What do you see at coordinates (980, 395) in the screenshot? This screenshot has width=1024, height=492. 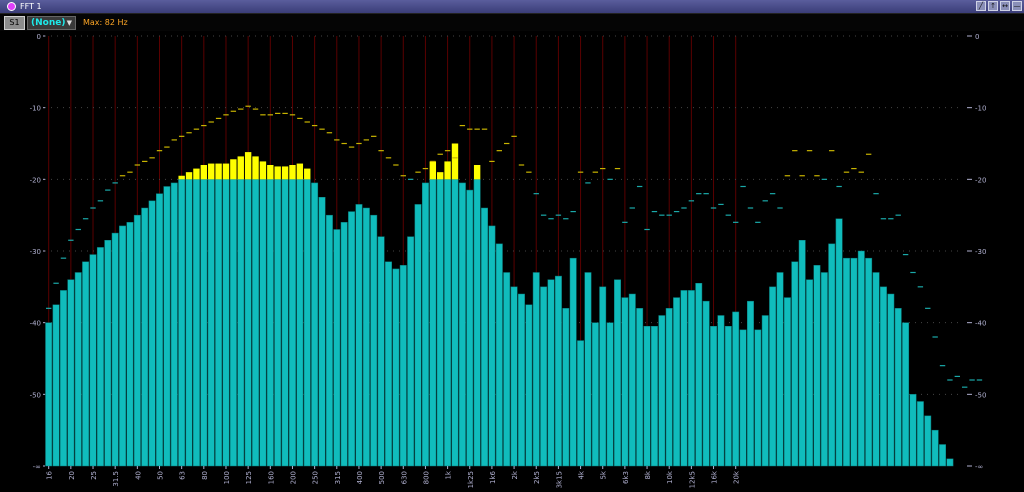 I see `y-tick-label-right: -50` at bounding box center [980, 395].